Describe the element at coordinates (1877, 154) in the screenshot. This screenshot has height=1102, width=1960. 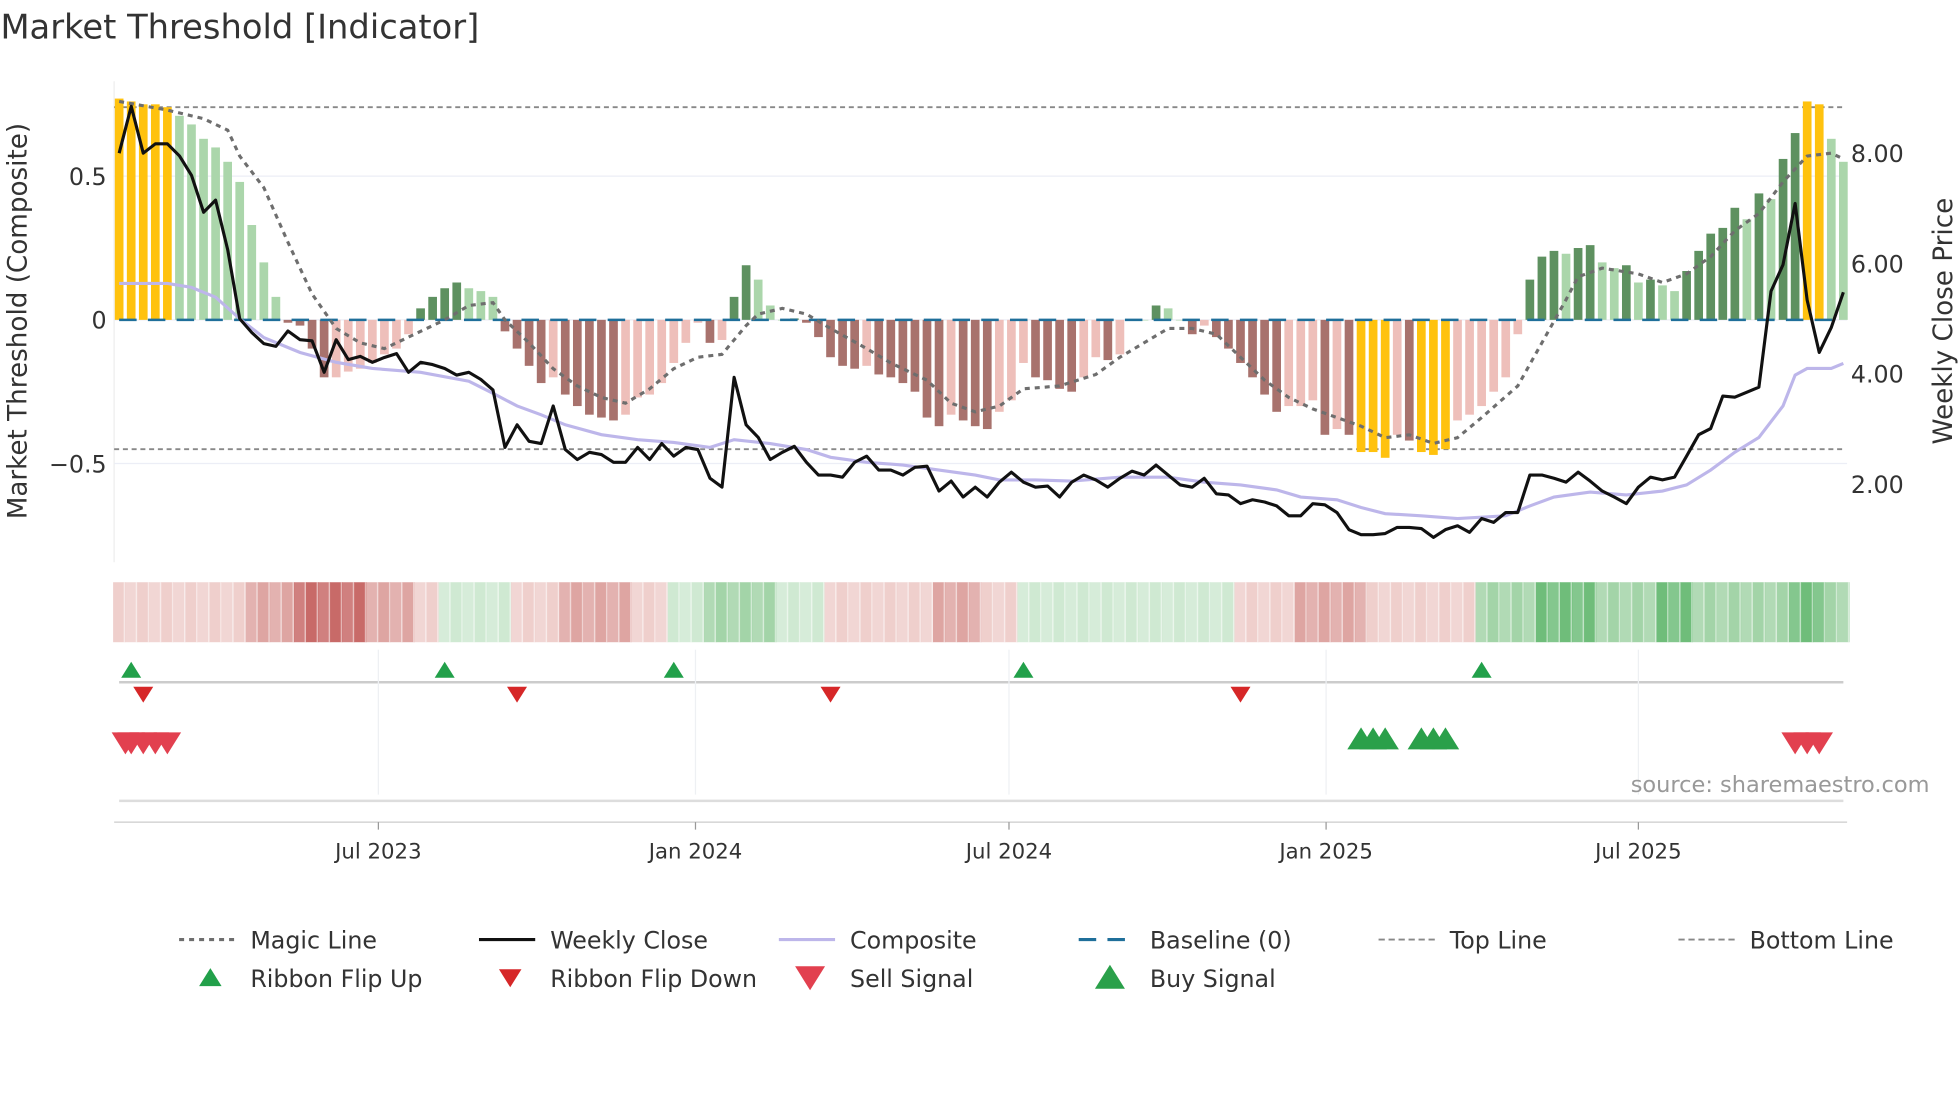
I see `right-tick-label: 8.00` at that location.